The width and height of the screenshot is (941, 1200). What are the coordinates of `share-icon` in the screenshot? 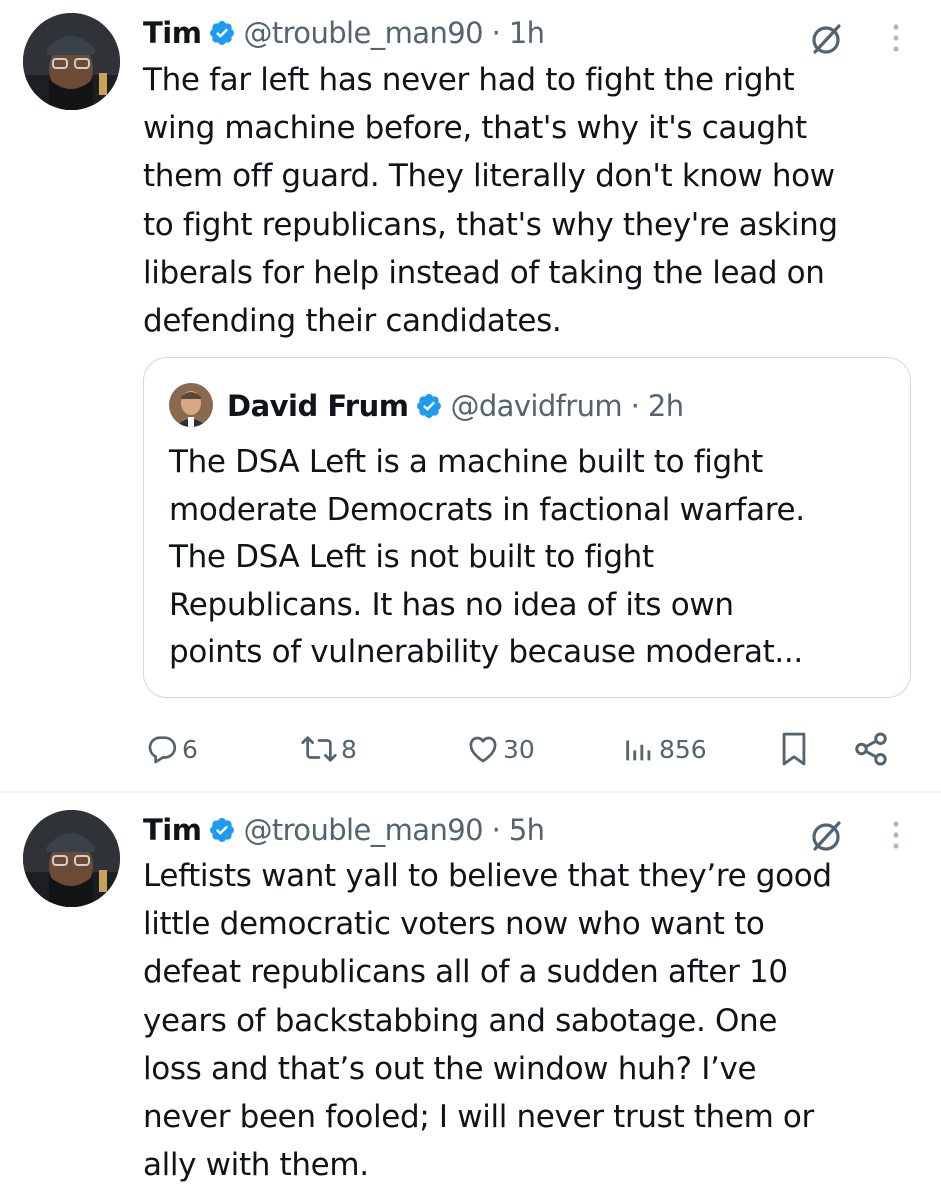 It's located at (871, 749).